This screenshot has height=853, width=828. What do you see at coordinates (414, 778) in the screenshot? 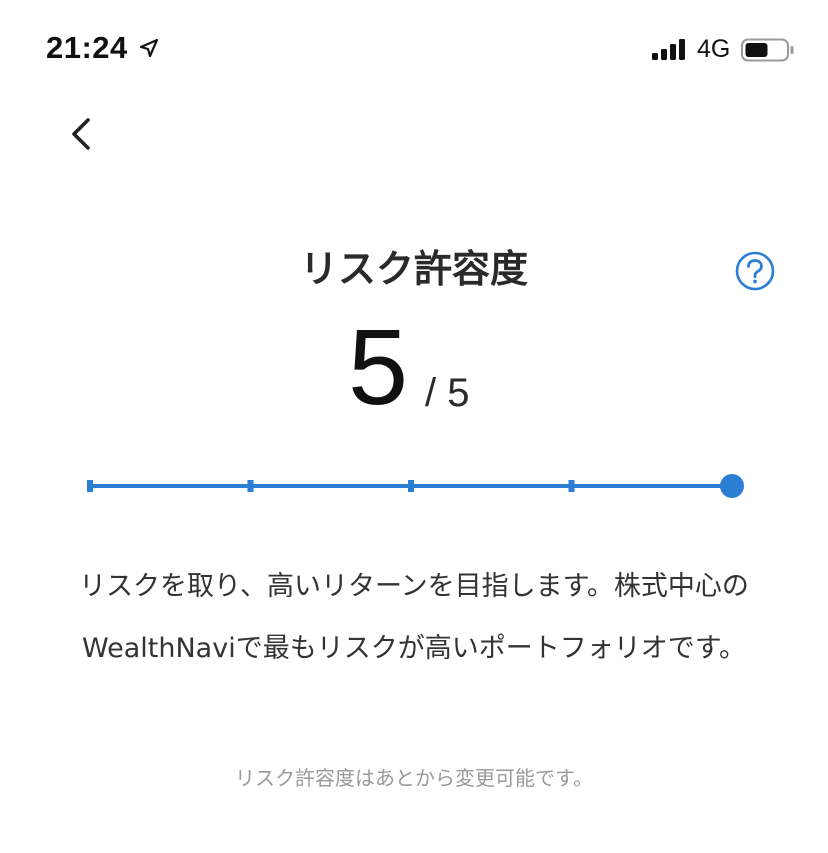
I see `change-note: リスク許容度はあとから変更可能です。` at bounding box center [414, 778].